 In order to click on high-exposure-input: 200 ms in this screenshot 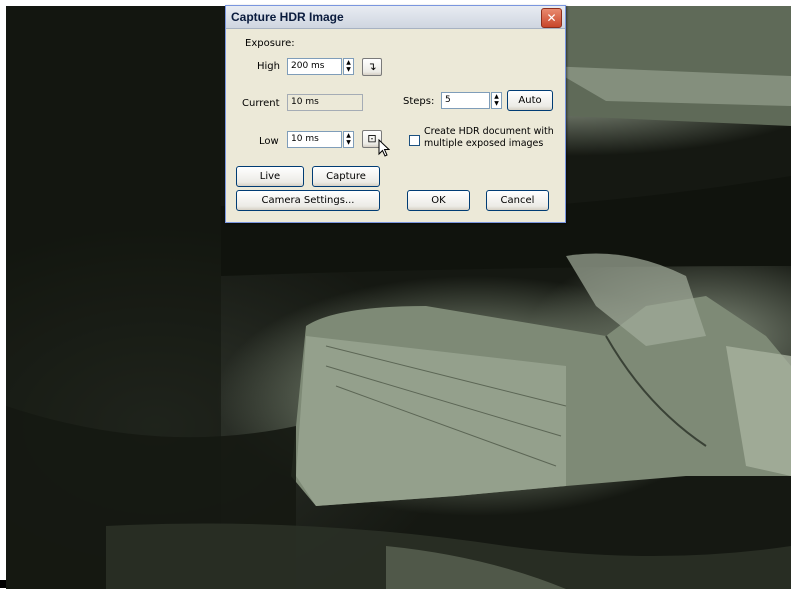, I will do `click(314, 66)`.